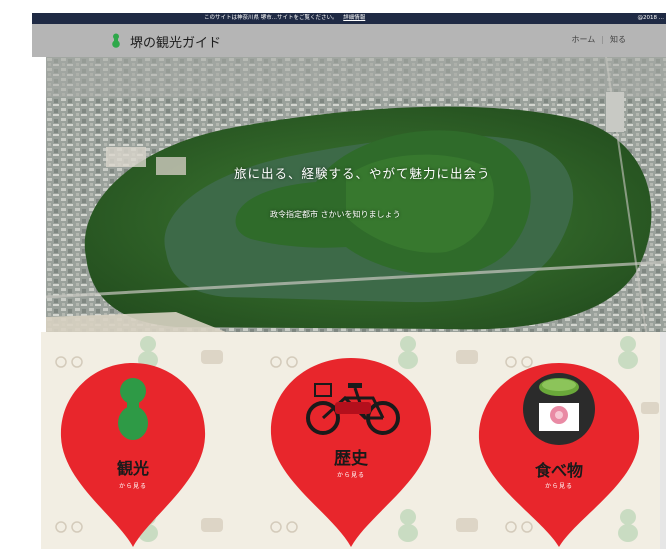 Image resolution: width=666 pixels, height=549 pixels. Describe the element at coordinates (132, 468) in the screenshot. I see `category-label: 観光` at that location.